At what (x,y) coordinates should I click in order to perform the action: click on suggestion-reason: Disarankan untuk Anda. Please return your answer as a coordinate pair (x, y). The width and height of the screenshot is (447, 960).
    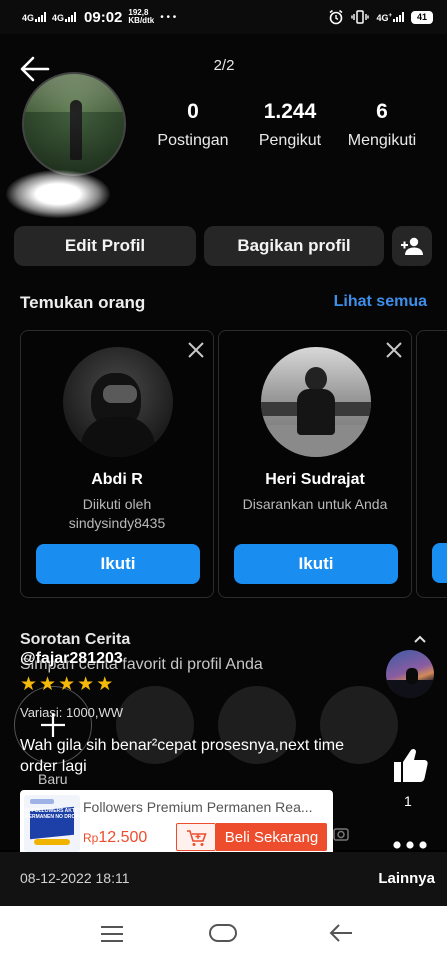
    Looking at the image, I should click on (315, 504).